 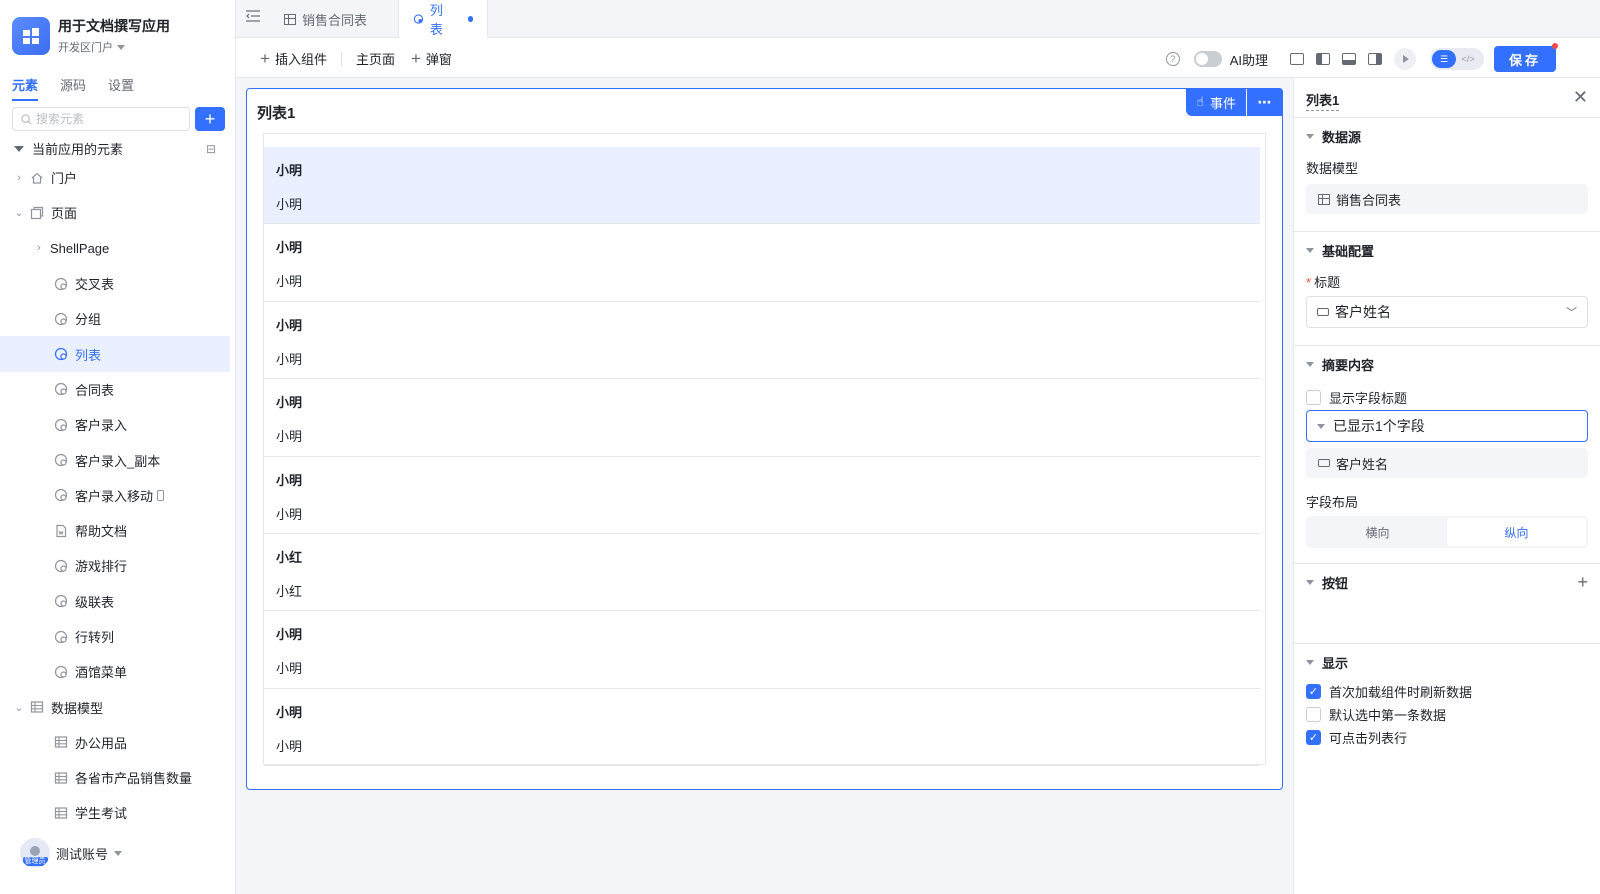 I want to click on tab-settings: 设置, so click(x=121, y=88).